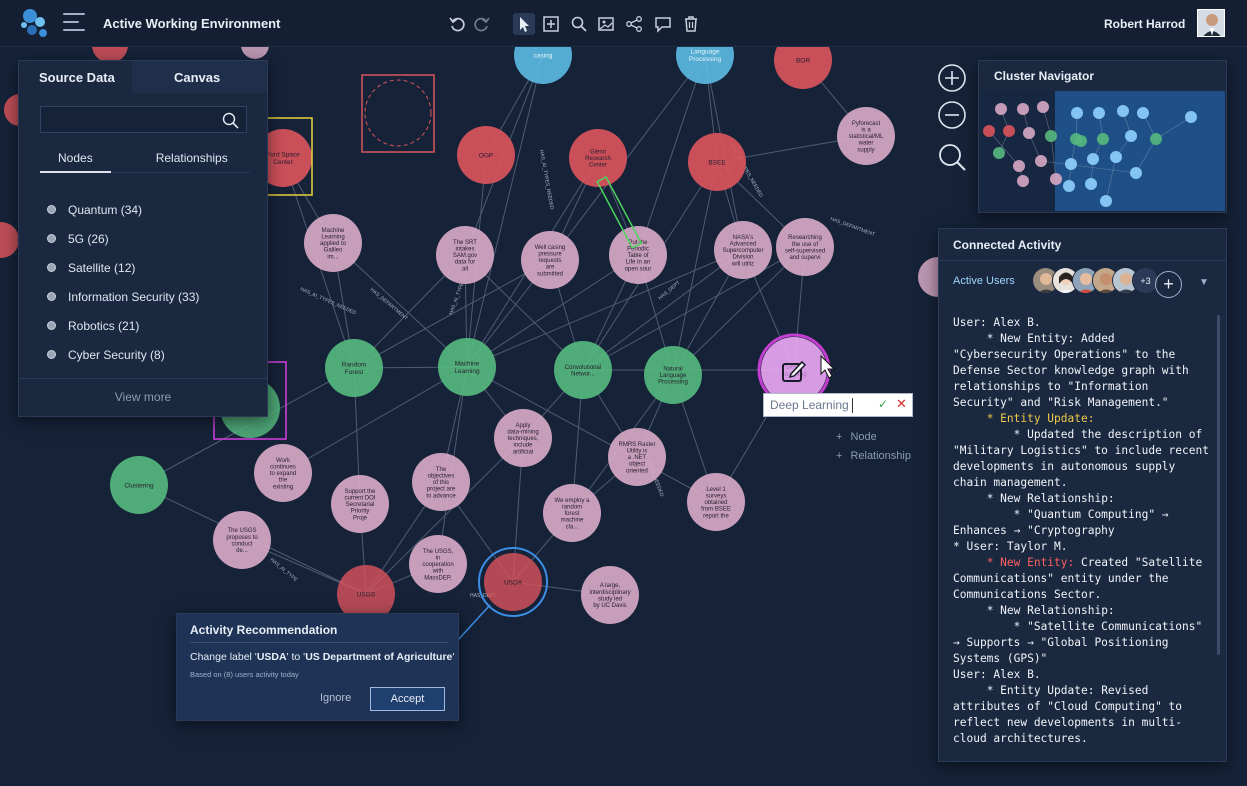  What do you see at coordinates (663, 24) in the screenshot?
I see `comment-tool-icon` at bounding box center [663, 24].